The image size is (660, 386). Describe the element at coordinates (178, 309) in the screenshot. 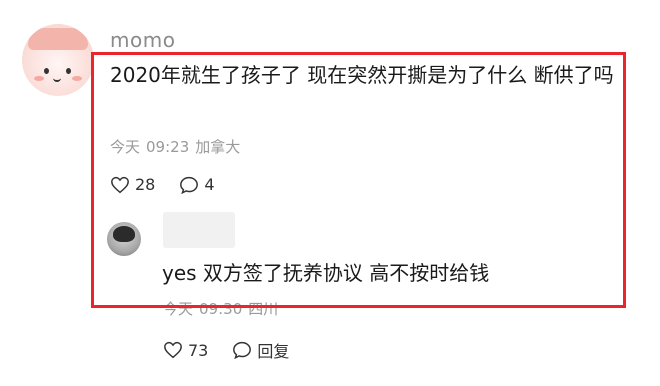

I see `reply-day: 今天` at that location.